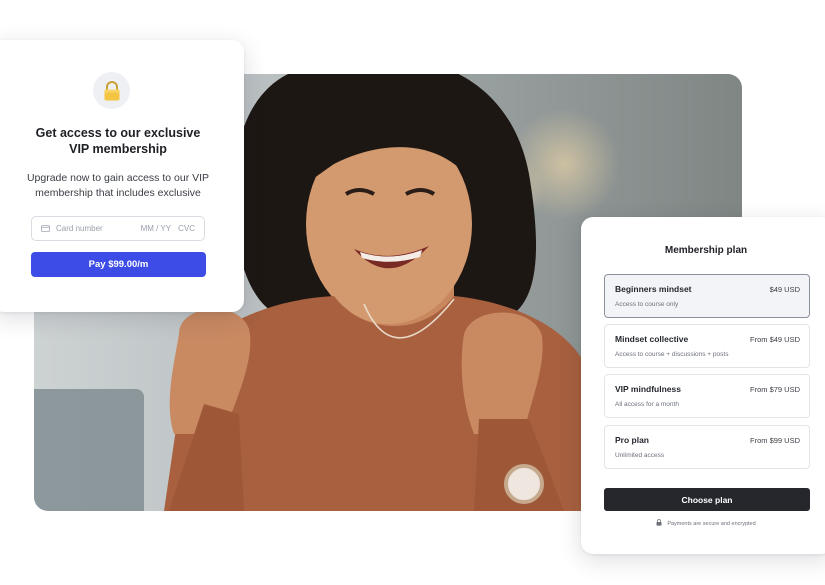 This screenshot has width=825, height=585. I want to click on vip-title-line-1: Get access to our exclusive, so click(118, 133).